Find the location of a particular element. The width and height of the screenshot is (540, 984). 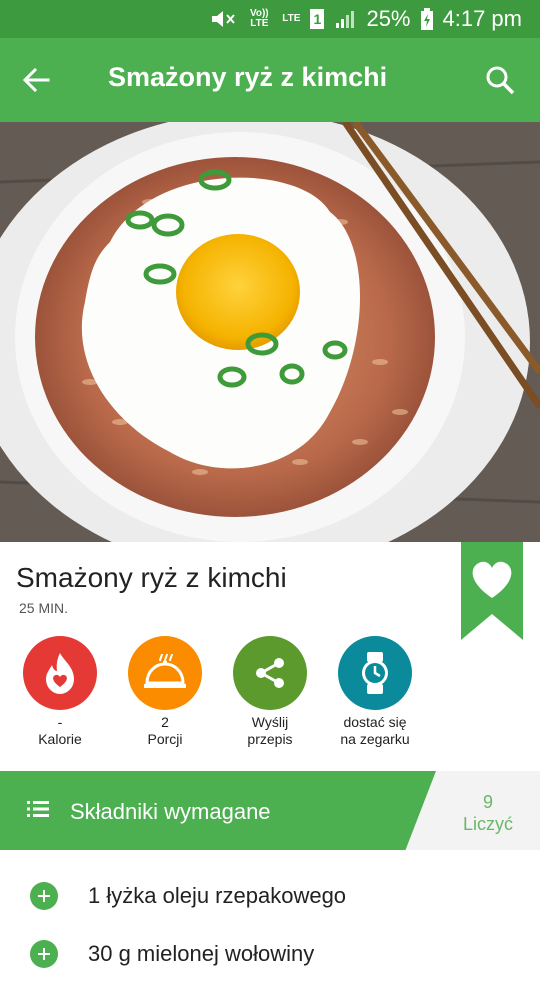

status-bar: Vo)) LTE LTE 1 25% 4:17 pm is located at coordinates (270, 19).